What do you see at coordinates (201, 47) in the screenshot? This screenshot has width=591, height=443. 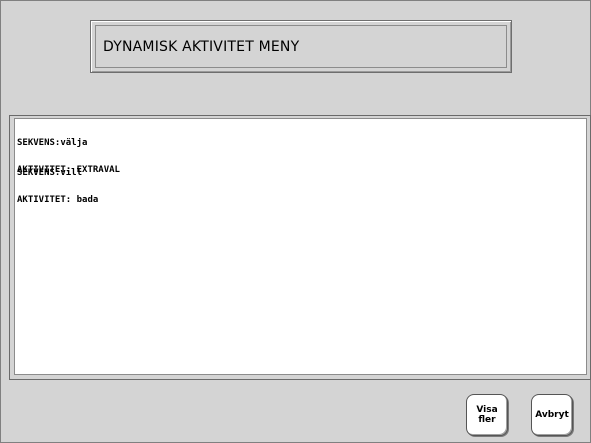 I see `page-title: DYNAMISK AKTIVITET MENY` at bounding box center [201, 47].